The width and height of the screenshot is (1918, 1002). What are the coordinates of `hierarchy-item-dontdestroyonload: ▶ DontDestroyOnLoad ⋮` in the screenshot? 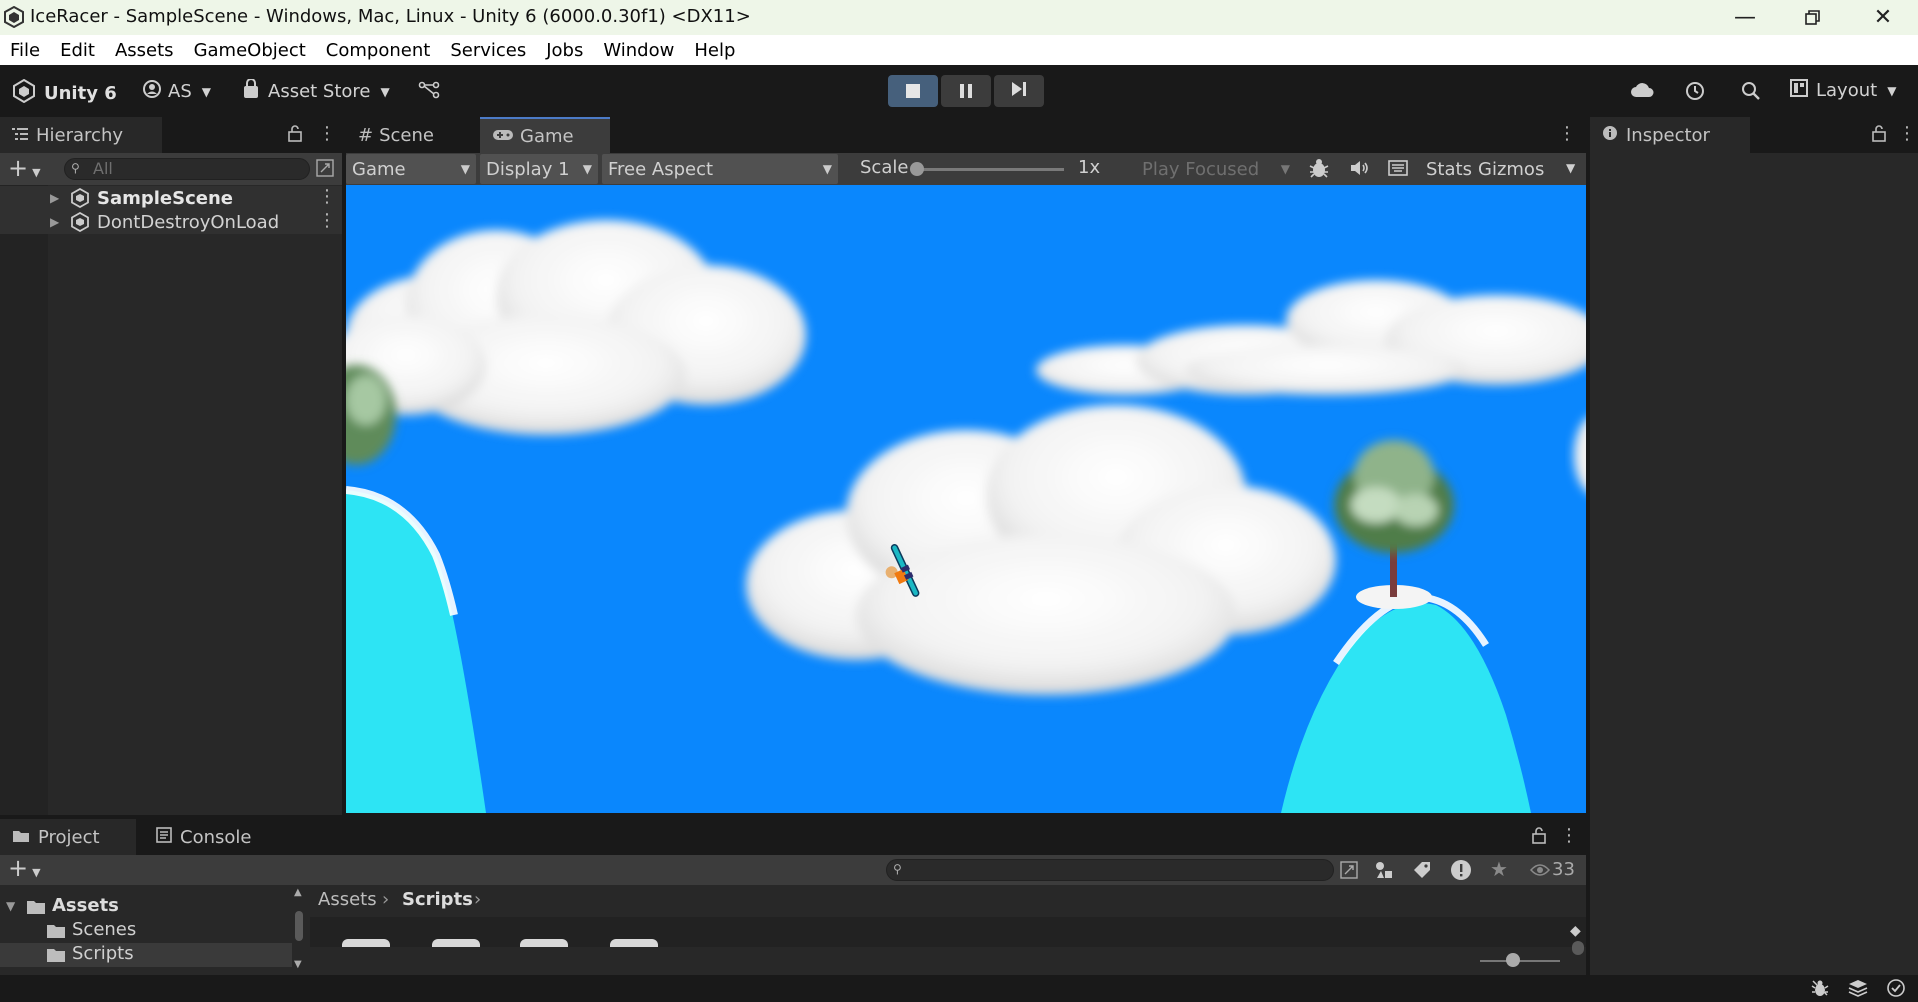 It's located at (171, 222).